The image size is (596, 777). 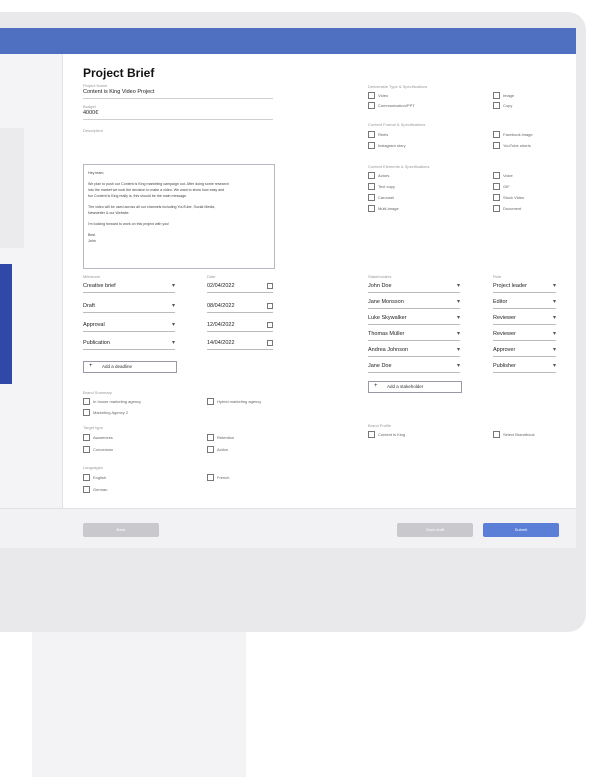 I want to click on checkbox-label: Conversion, so click(x=103, y=449).